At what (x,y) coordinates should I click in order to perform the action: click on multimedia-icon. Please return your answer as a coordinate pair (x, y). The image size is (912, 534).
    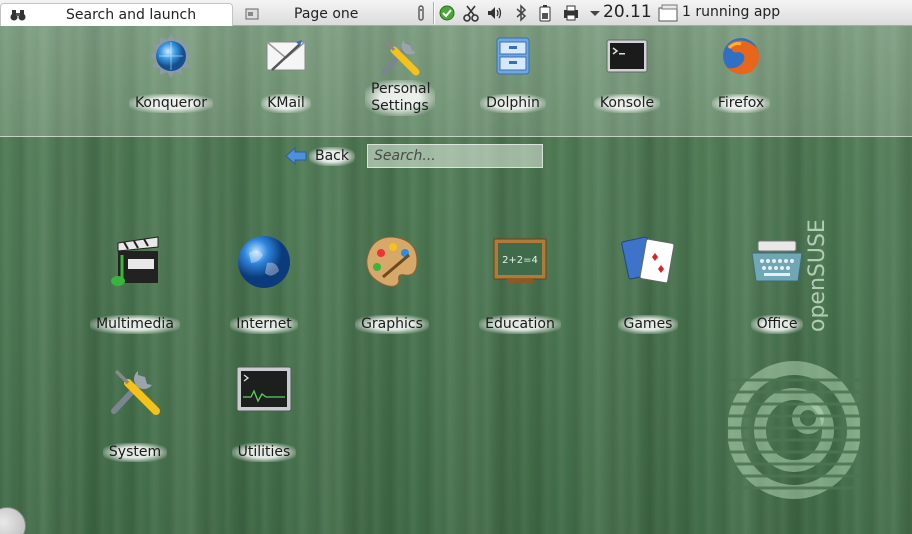
    Looking at the image, I should click on (135, 261).